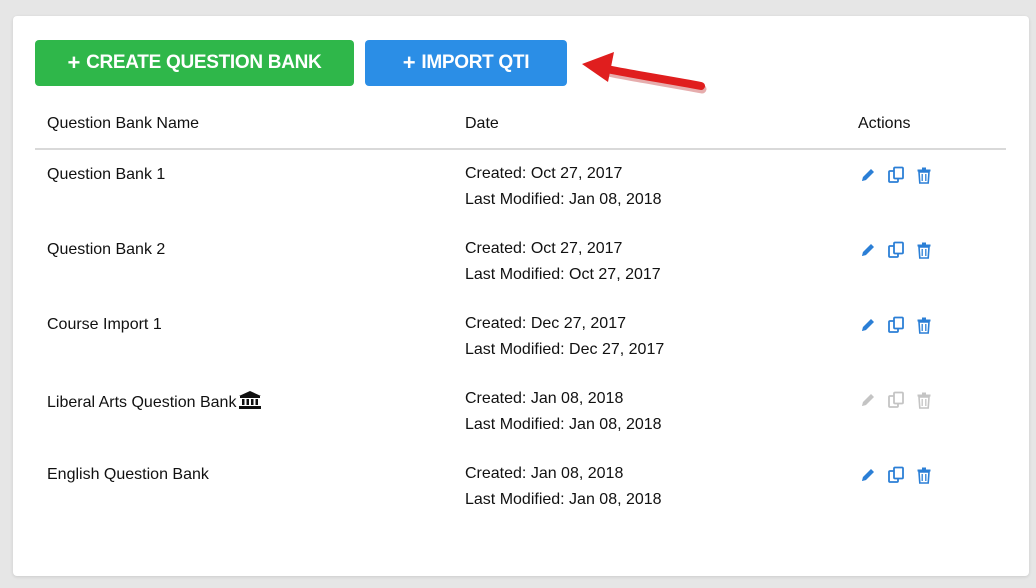 The image size is (1036, 588). I want to click on question-bank-name-text: English Question Bank, so click(128, 474).